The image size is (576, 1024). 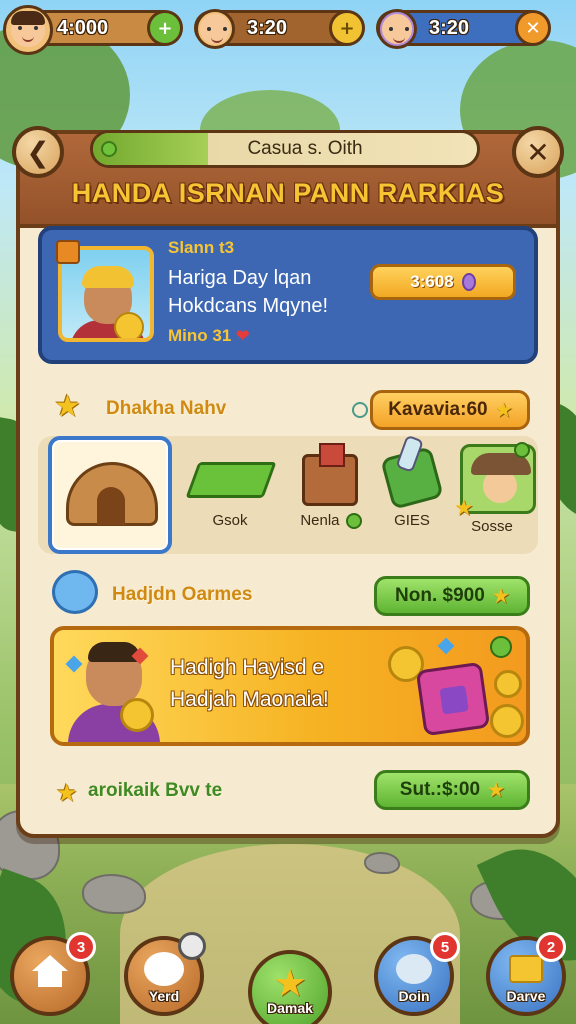 I want to click on item-label: GIES, so click(x=412, y=520).